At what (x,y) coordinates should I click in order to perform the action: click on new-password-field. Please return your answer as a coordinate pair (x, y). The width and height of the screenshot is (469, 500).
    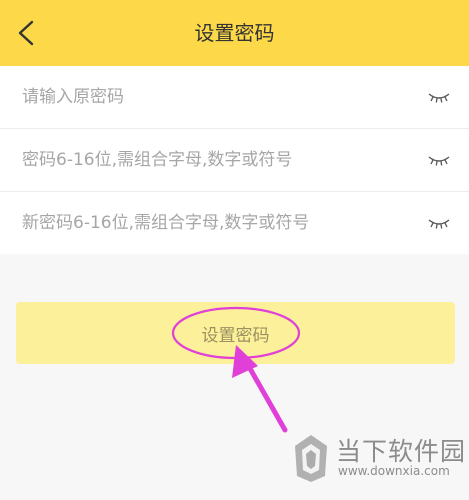
    Looking at the image, I should click on (234, 223).